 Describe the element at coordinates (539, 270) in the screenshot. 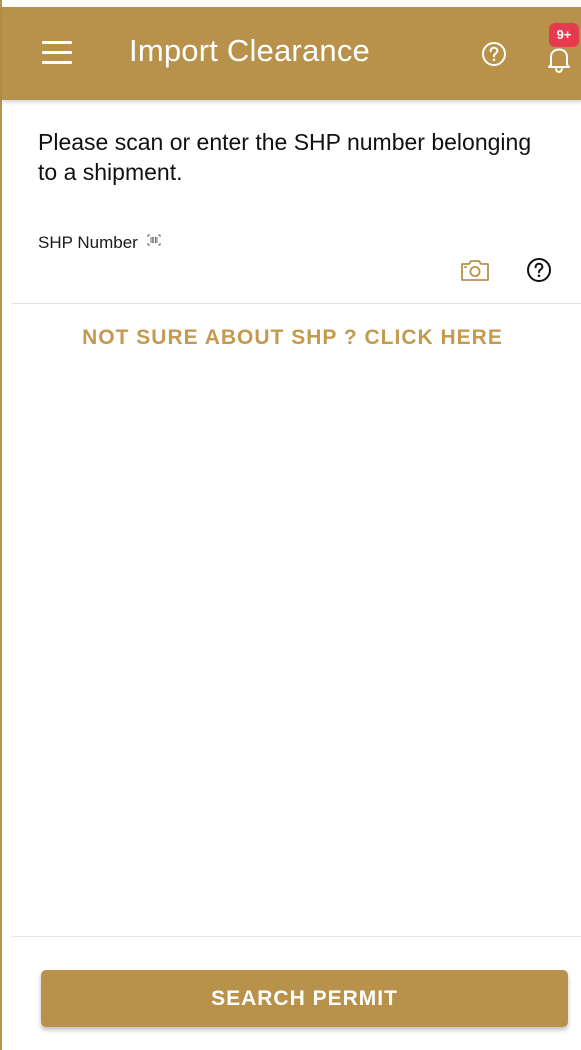

I see `shp-help-icon` at that location.